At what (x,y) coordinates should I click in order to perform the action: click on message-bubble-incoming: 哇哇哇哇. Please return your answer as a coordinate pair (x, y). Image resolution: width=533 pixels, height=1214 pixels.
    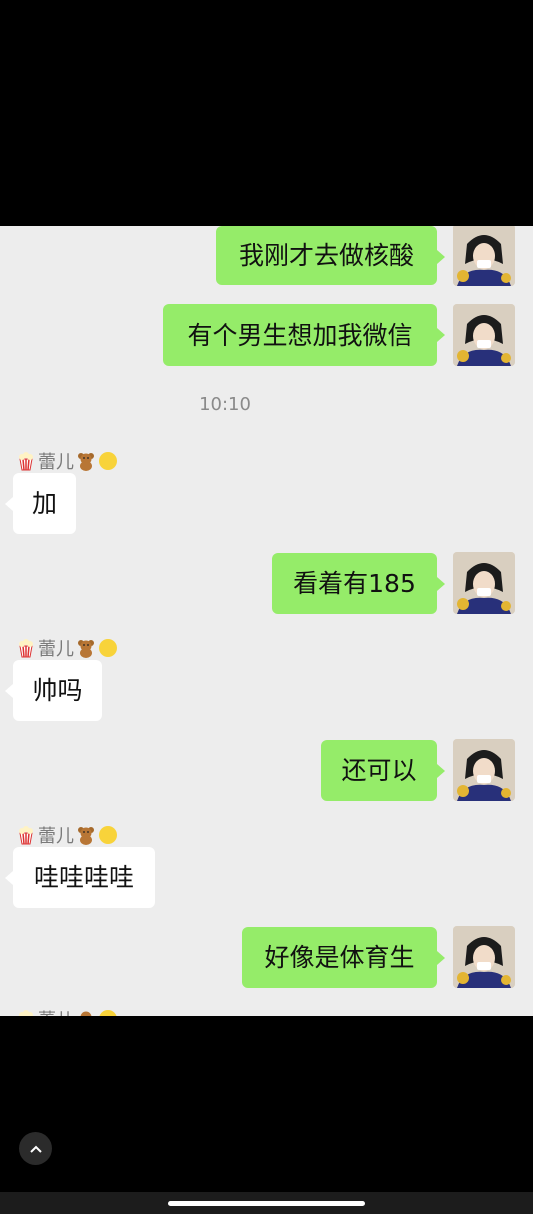
    Looking at the image, I should click on (80, 877).